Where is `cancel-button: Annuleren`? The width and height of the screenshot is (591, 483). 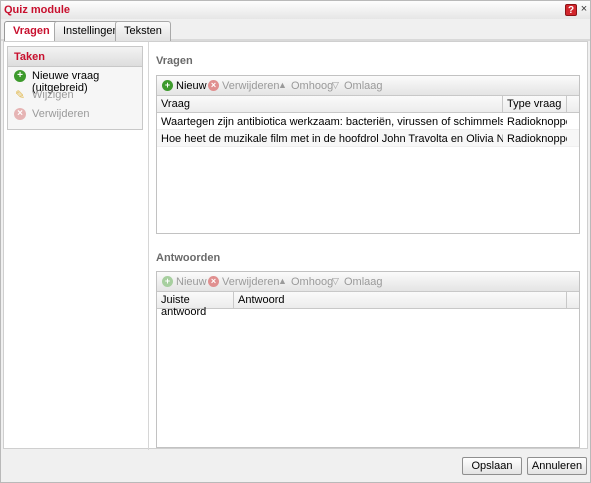
cancel-button: Annuleren is located at coordinates (557, 466).